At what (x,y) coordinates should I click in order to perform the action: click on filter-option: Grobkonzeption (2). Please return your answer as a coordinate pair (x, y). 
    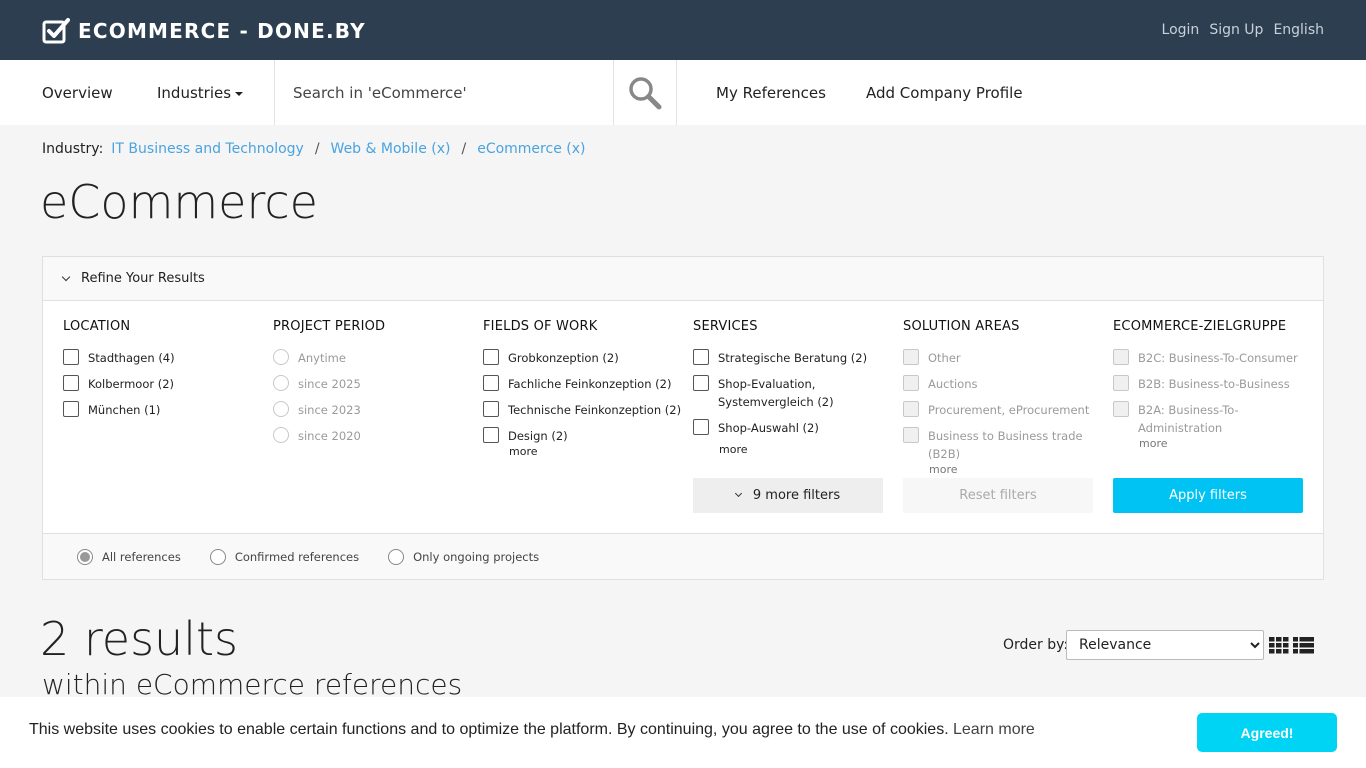
    Looking at the image, I should click on (588, 358).